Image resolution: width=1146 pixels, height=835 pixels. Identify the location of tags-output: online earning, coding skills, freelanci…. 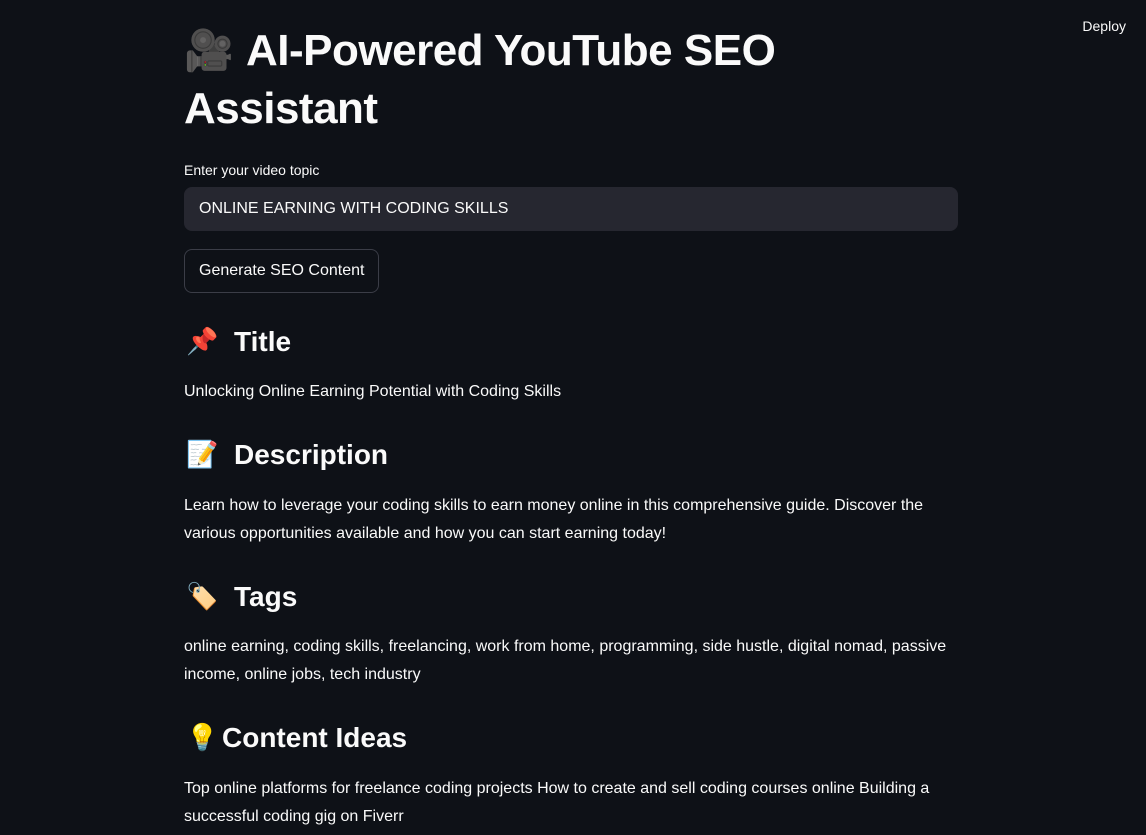
(565, 660).